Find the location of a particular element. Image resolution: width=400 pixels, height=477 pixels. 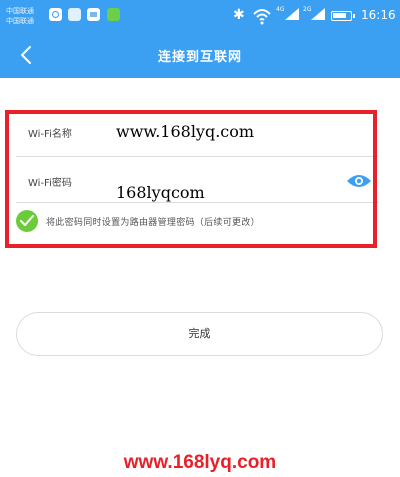

show-password-button is located at coordinates (359, 181).